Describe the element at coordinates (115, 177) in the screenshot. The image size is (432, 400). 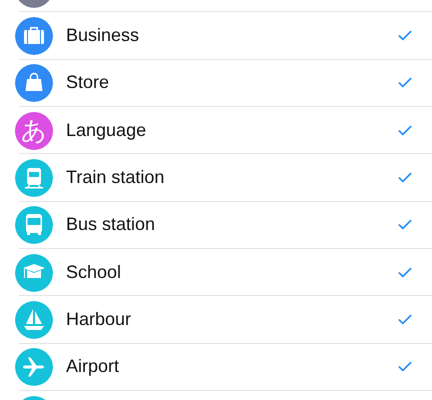
I see `category-label: Train station` at that location.